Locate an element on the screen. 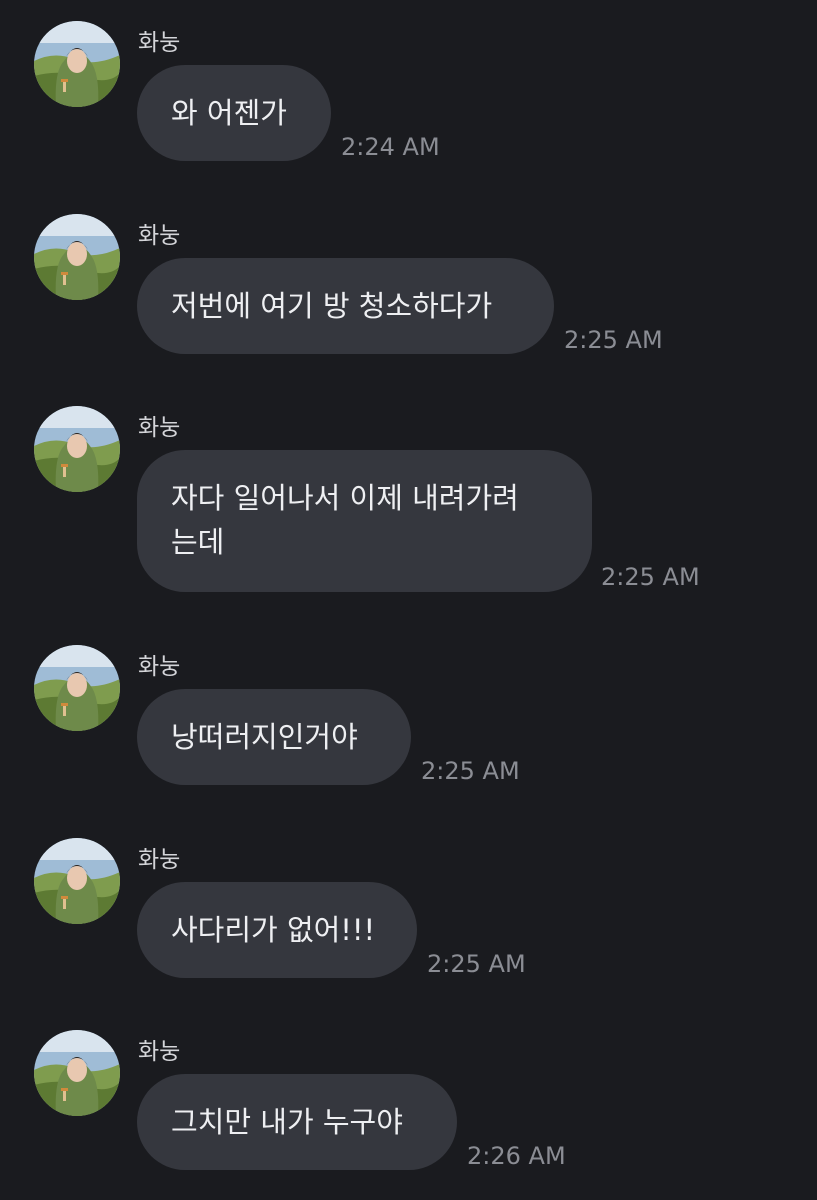 Image resolution: width=817 pixels, height=1200 pixels. message-bubble: 낭떠러지인거야 is located at coordinates (274, 737).